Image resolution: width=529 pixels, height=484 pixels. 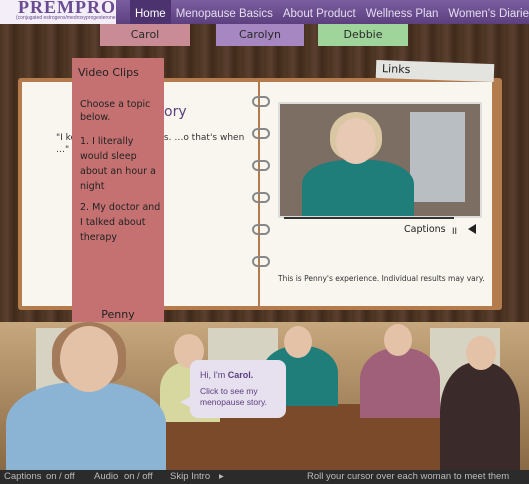 I want to click on video-person-face, so click(x=356, y=141).